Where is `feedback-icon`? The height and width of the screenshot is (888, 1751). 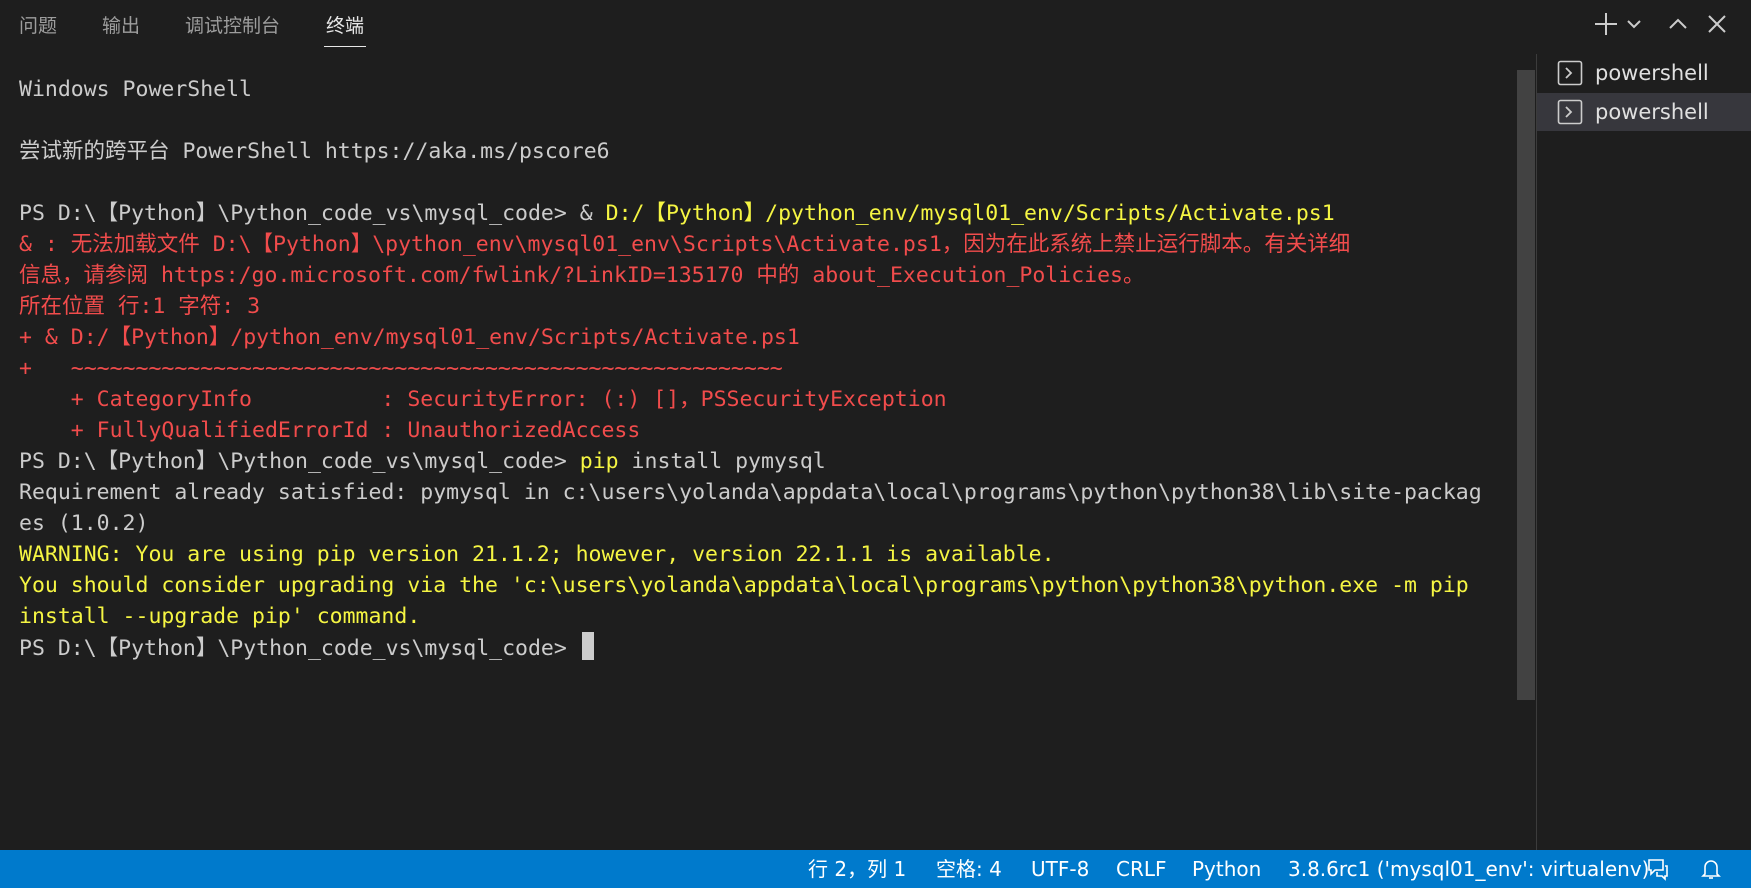 feedback-icon is located at coordinates (1658, 869).